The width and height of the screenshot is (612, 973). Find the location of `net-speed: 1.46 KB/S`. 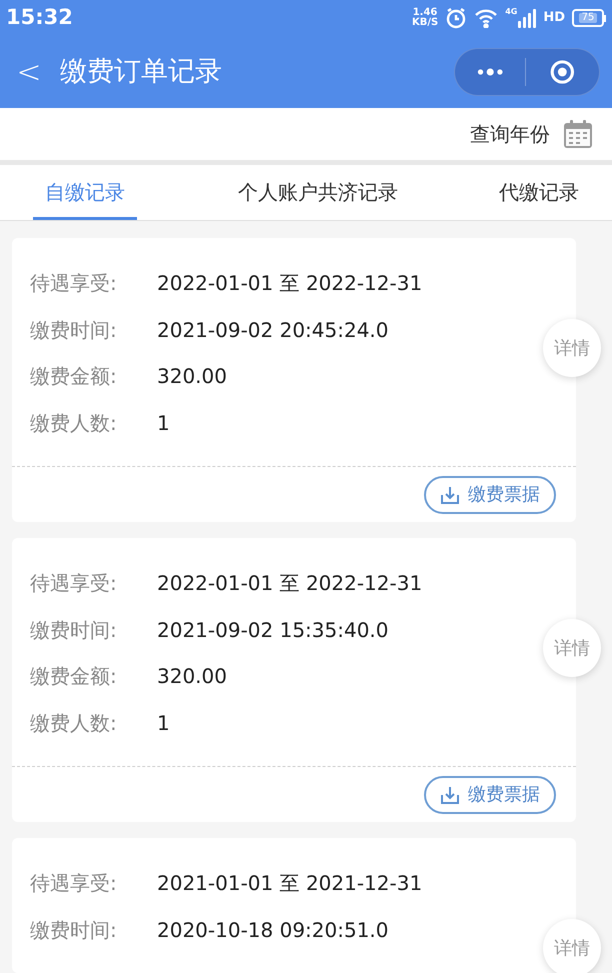

net-speed: 1.46 KB/S is located at coordinates (425, 18).